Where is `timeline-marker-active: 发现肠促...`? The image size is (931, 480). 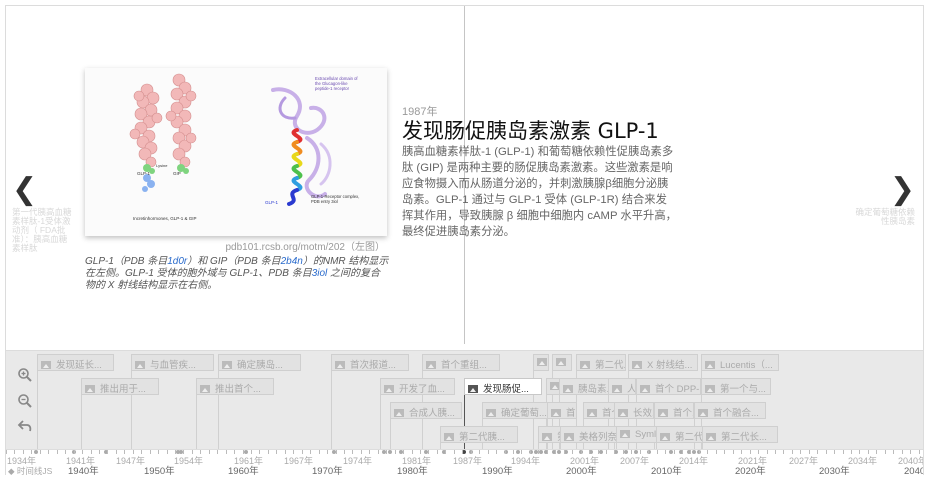 timeline-marker-active: 发现肠促... is located at coordinates (503, 386).